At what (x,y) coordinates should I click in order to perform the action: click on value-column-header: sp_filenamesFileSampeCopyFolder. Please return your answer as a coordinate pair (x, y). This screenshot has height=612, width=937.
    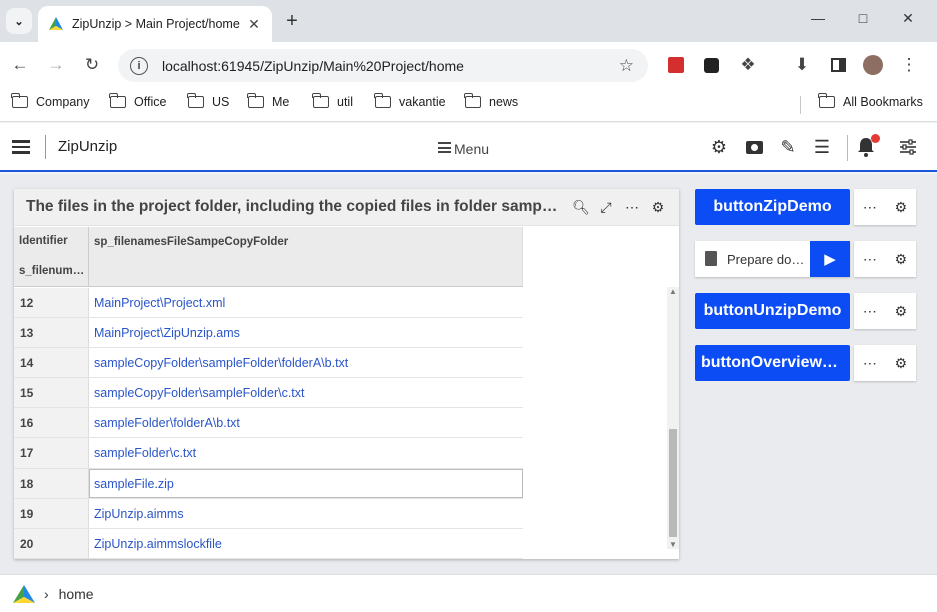
    Looking at the image, I should click on (191, 242).